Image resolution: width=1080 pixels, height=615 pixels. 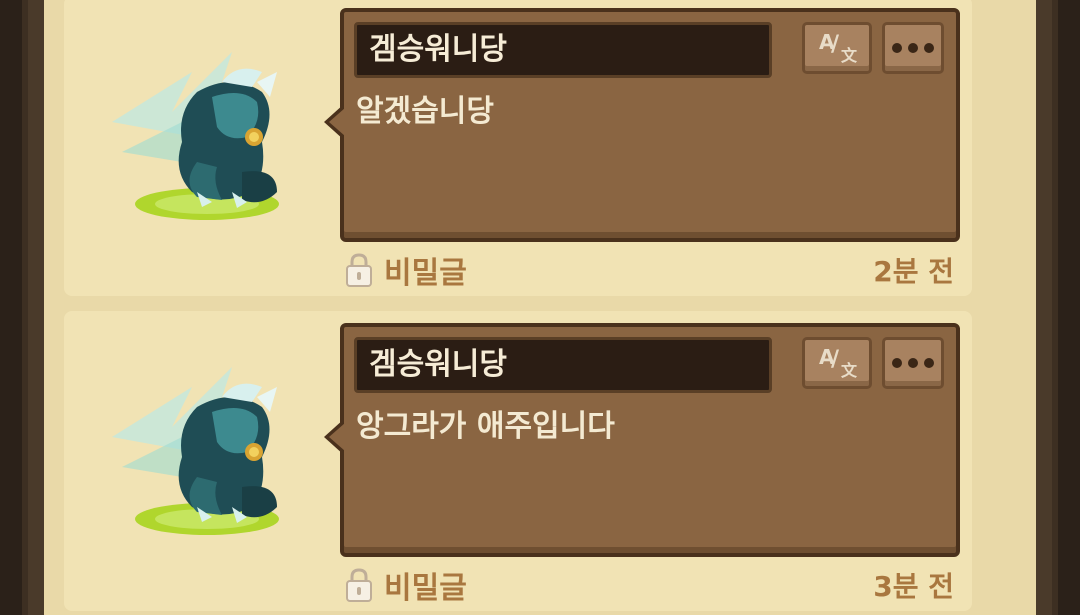 I want to click on message-text: 앙그라가 애주입니다, so click(x=485, y=426).